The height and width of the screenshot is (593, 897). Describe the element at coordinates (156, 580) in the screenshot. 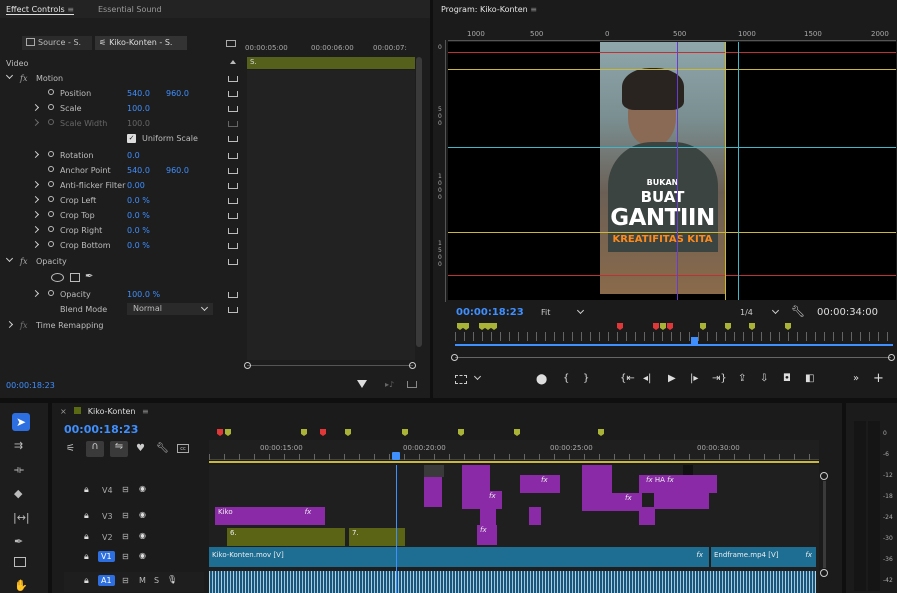

I see `solo-button: S` at that location.